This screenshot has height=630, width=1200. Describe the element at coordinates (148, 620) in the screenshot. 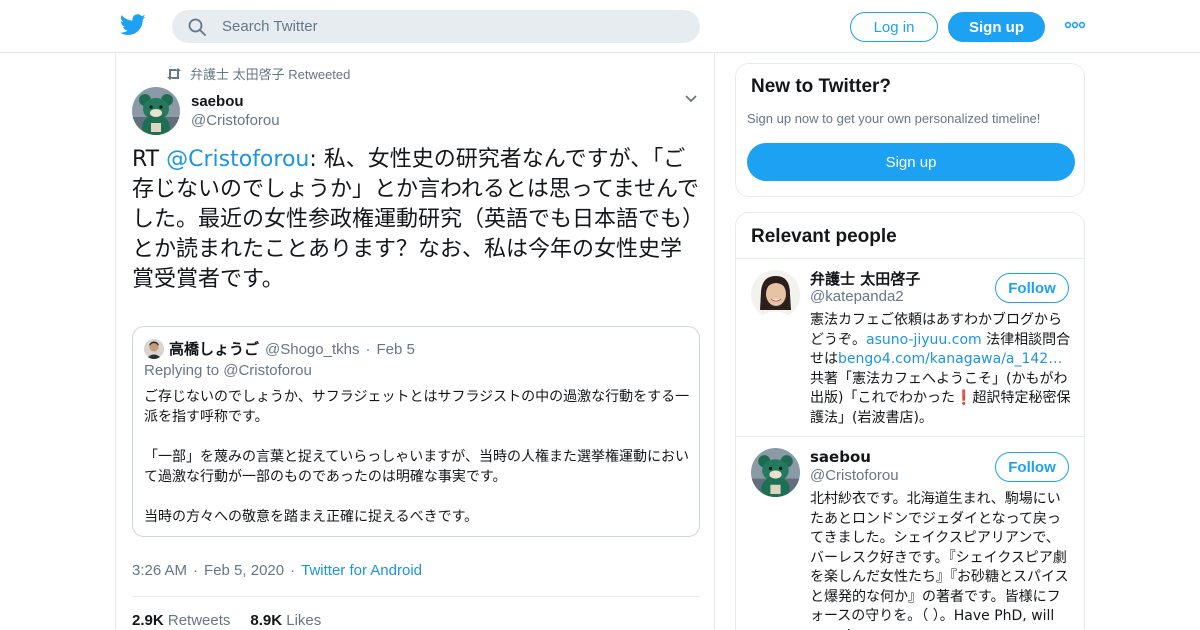

I see `retweets-count: 2.9K` at that location.